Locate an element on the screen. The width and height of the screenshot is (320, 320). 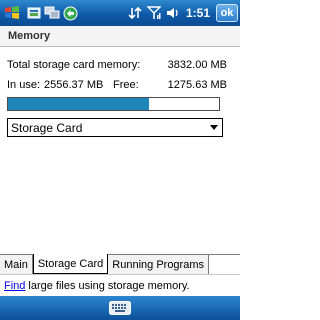
tab-storage-card-label: Storage Card is located at coordinates (70, 263).